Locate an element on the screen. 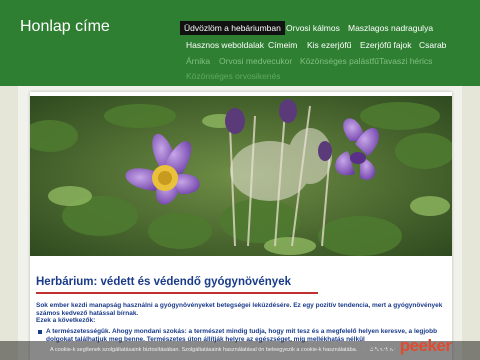 The height and width of the screenshot is (360, 480). title-underline is located at coordinates (177, 293).